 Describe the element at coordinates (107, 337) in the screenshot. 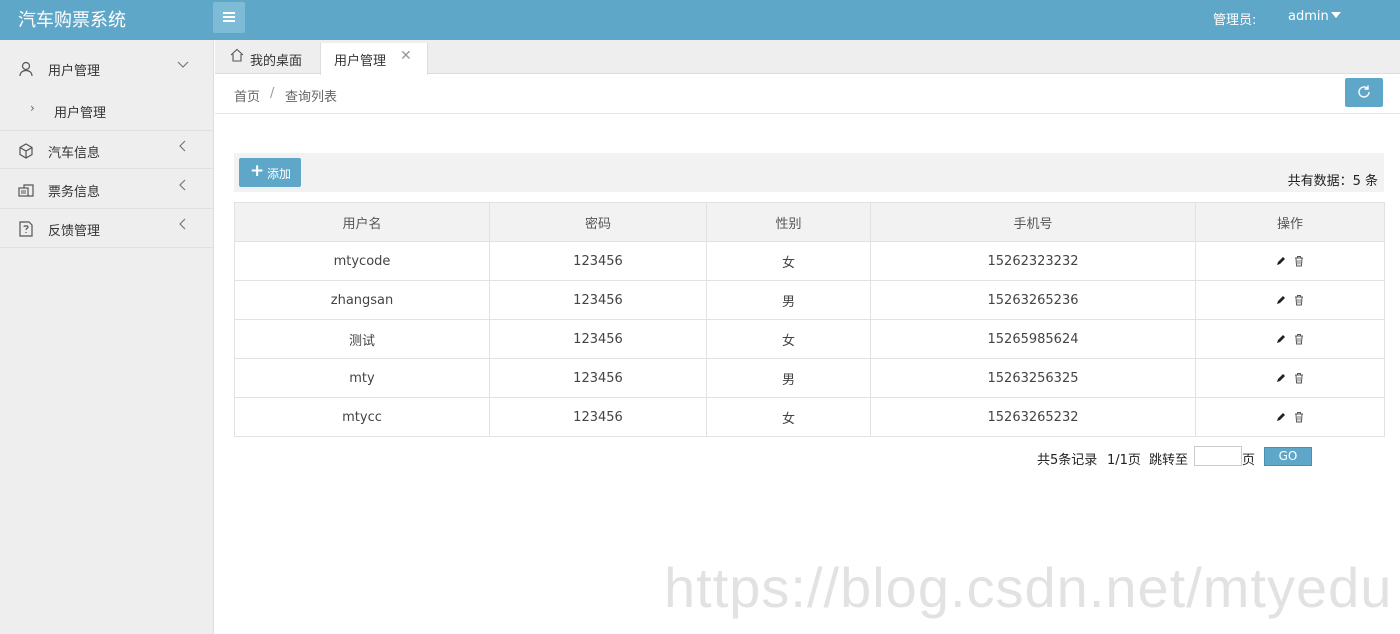

I see `sidebar: 用户管理 › 用户管理 汽车信息 票务信息 反馈管理` at that location.